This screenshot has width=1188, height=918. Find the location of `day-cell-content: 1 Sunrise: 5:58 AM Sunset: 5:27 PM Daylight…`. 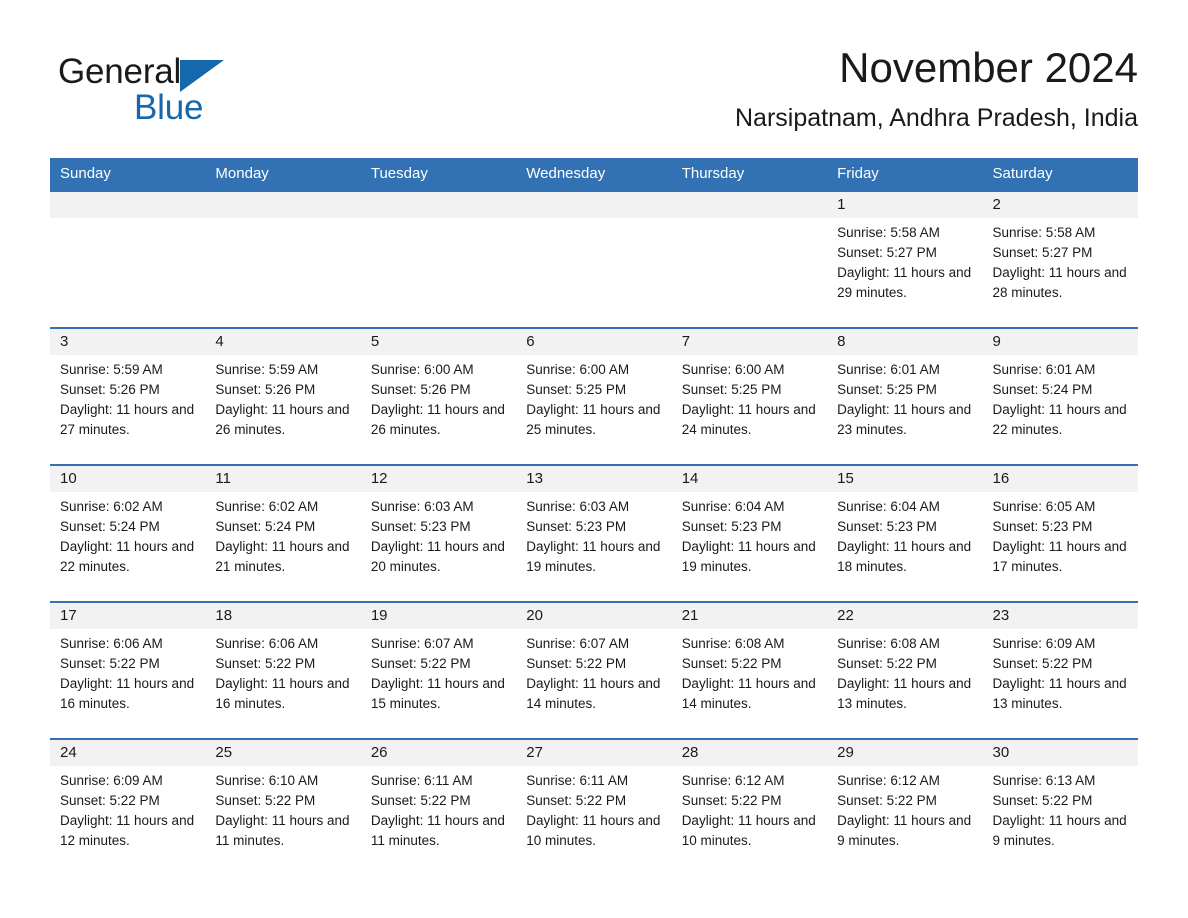

day-cell-content: 1 Sunrise: 5:58 AM Sunset: 5:27 PM Daylight… is located at coordinates (905, 259).